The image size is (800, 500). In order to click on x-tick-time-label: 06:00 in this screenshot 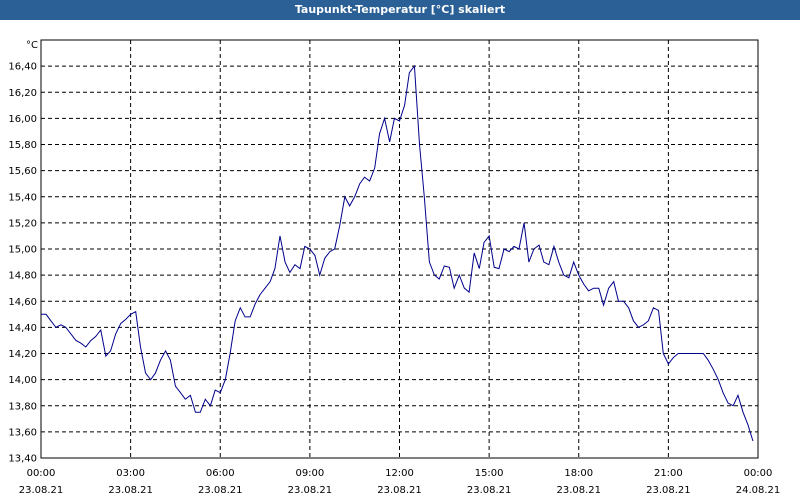, I will do `click(220, 473)`.